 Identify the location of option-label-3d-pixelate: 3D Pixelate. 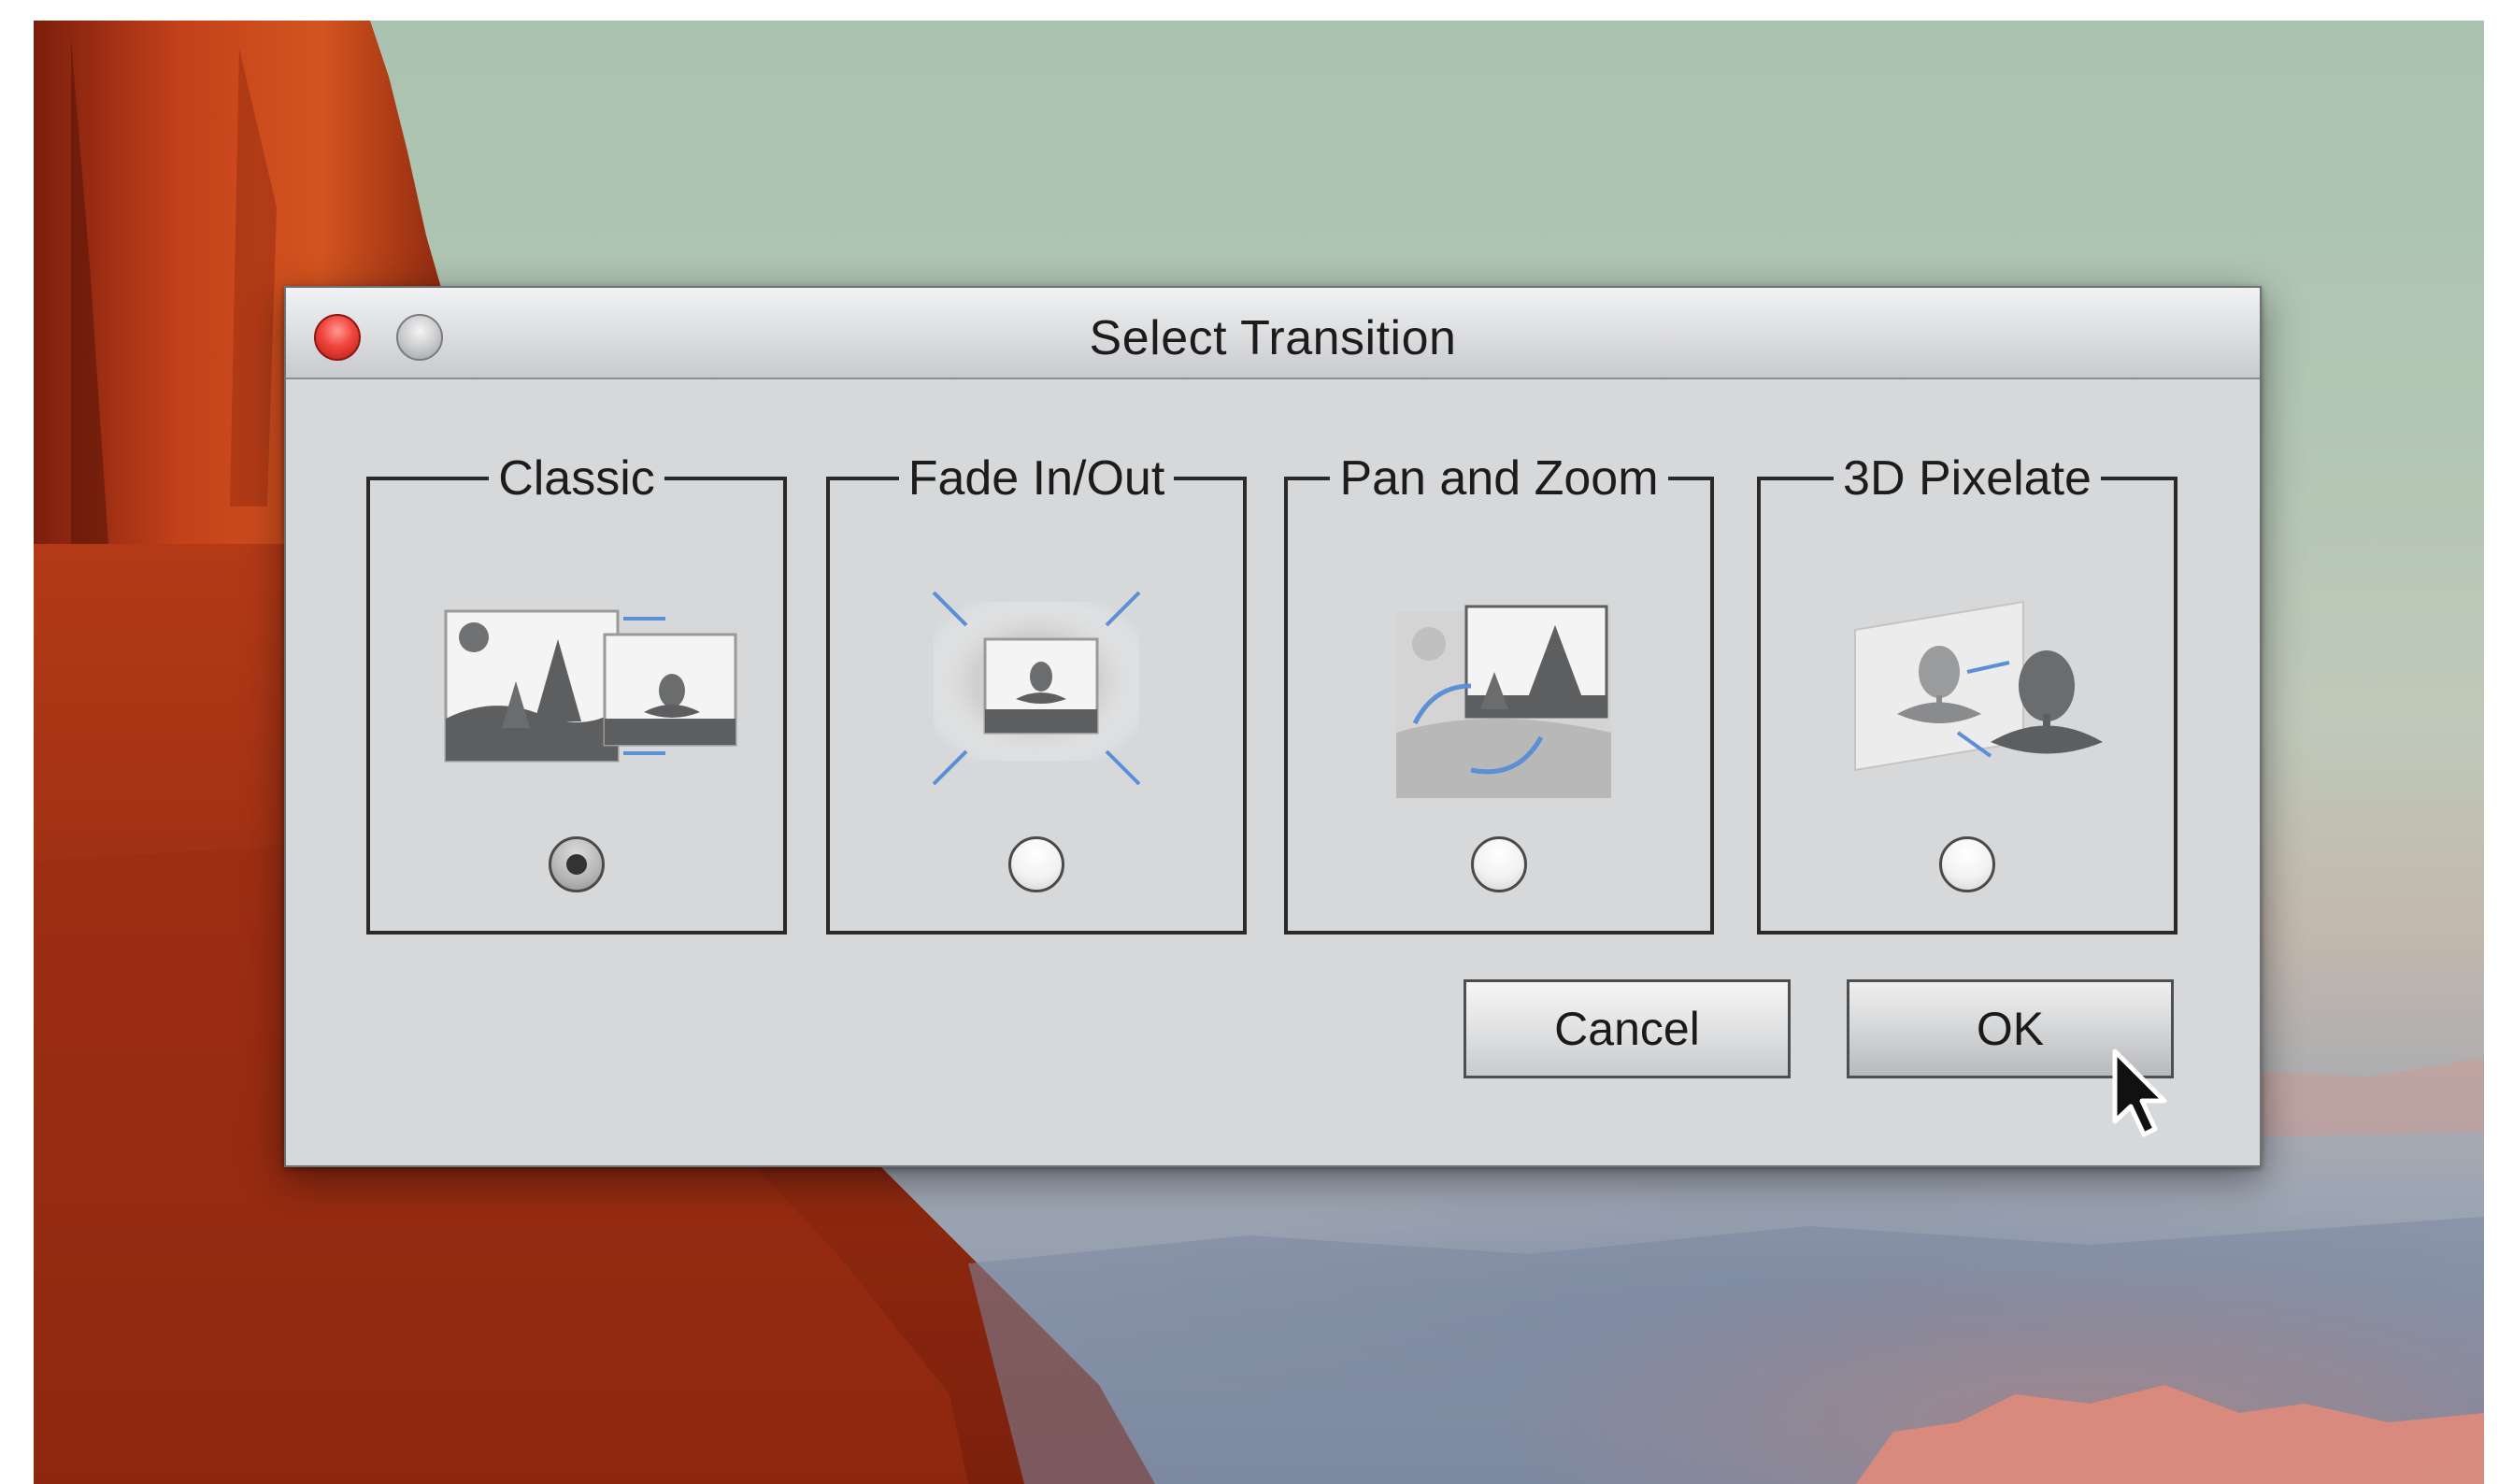
(1967, 478).